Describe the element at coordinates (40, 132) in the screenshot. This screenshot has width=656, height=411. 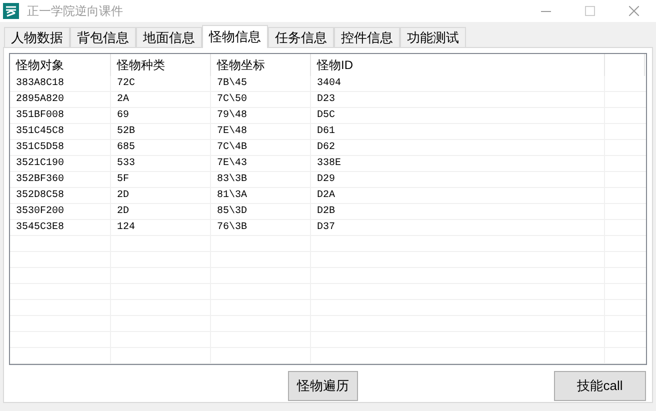
I see `table-cell-text: 351C45C8` at that location.